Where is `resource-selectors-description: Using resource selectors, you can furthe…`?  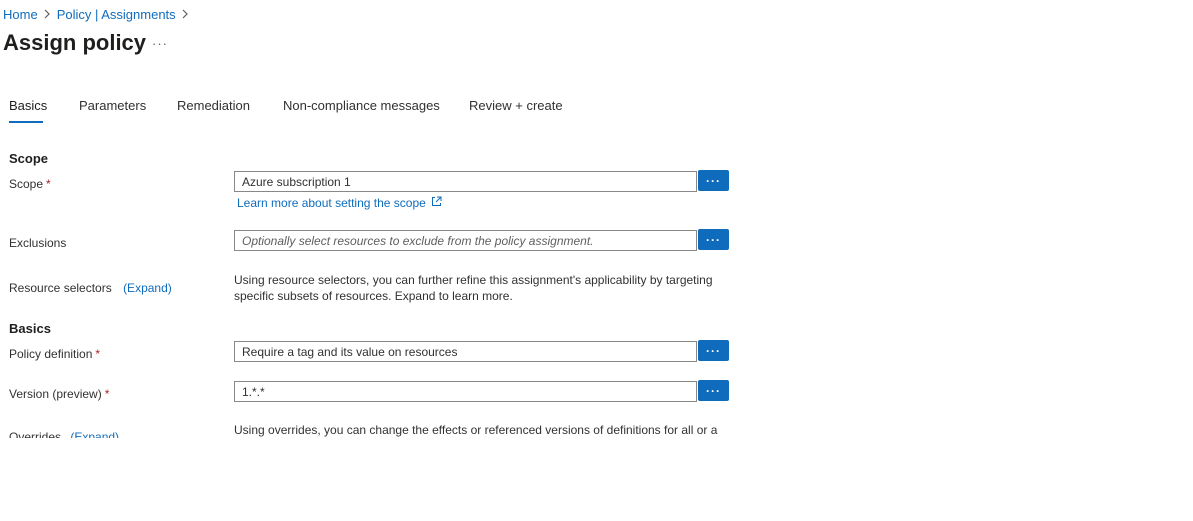
resource-selectors-description: Using resource selectors, you can furthe… is located at coordinates (473, 288).